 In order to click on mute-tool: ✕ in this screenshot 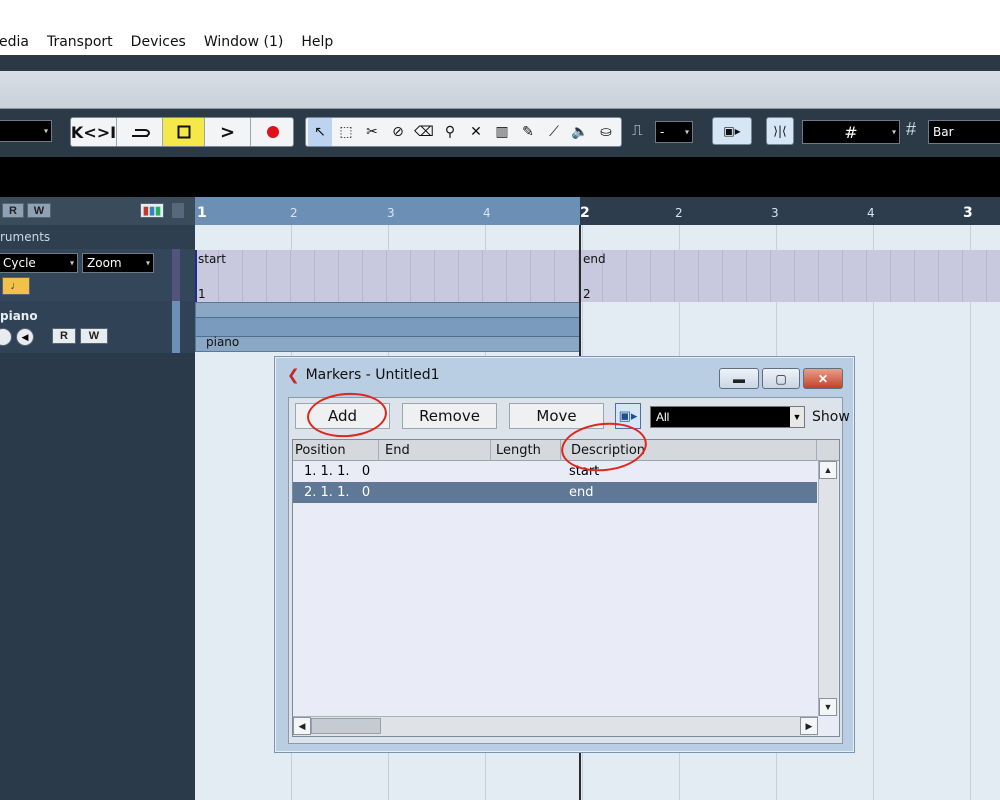, I will do `click(476, 132)`.